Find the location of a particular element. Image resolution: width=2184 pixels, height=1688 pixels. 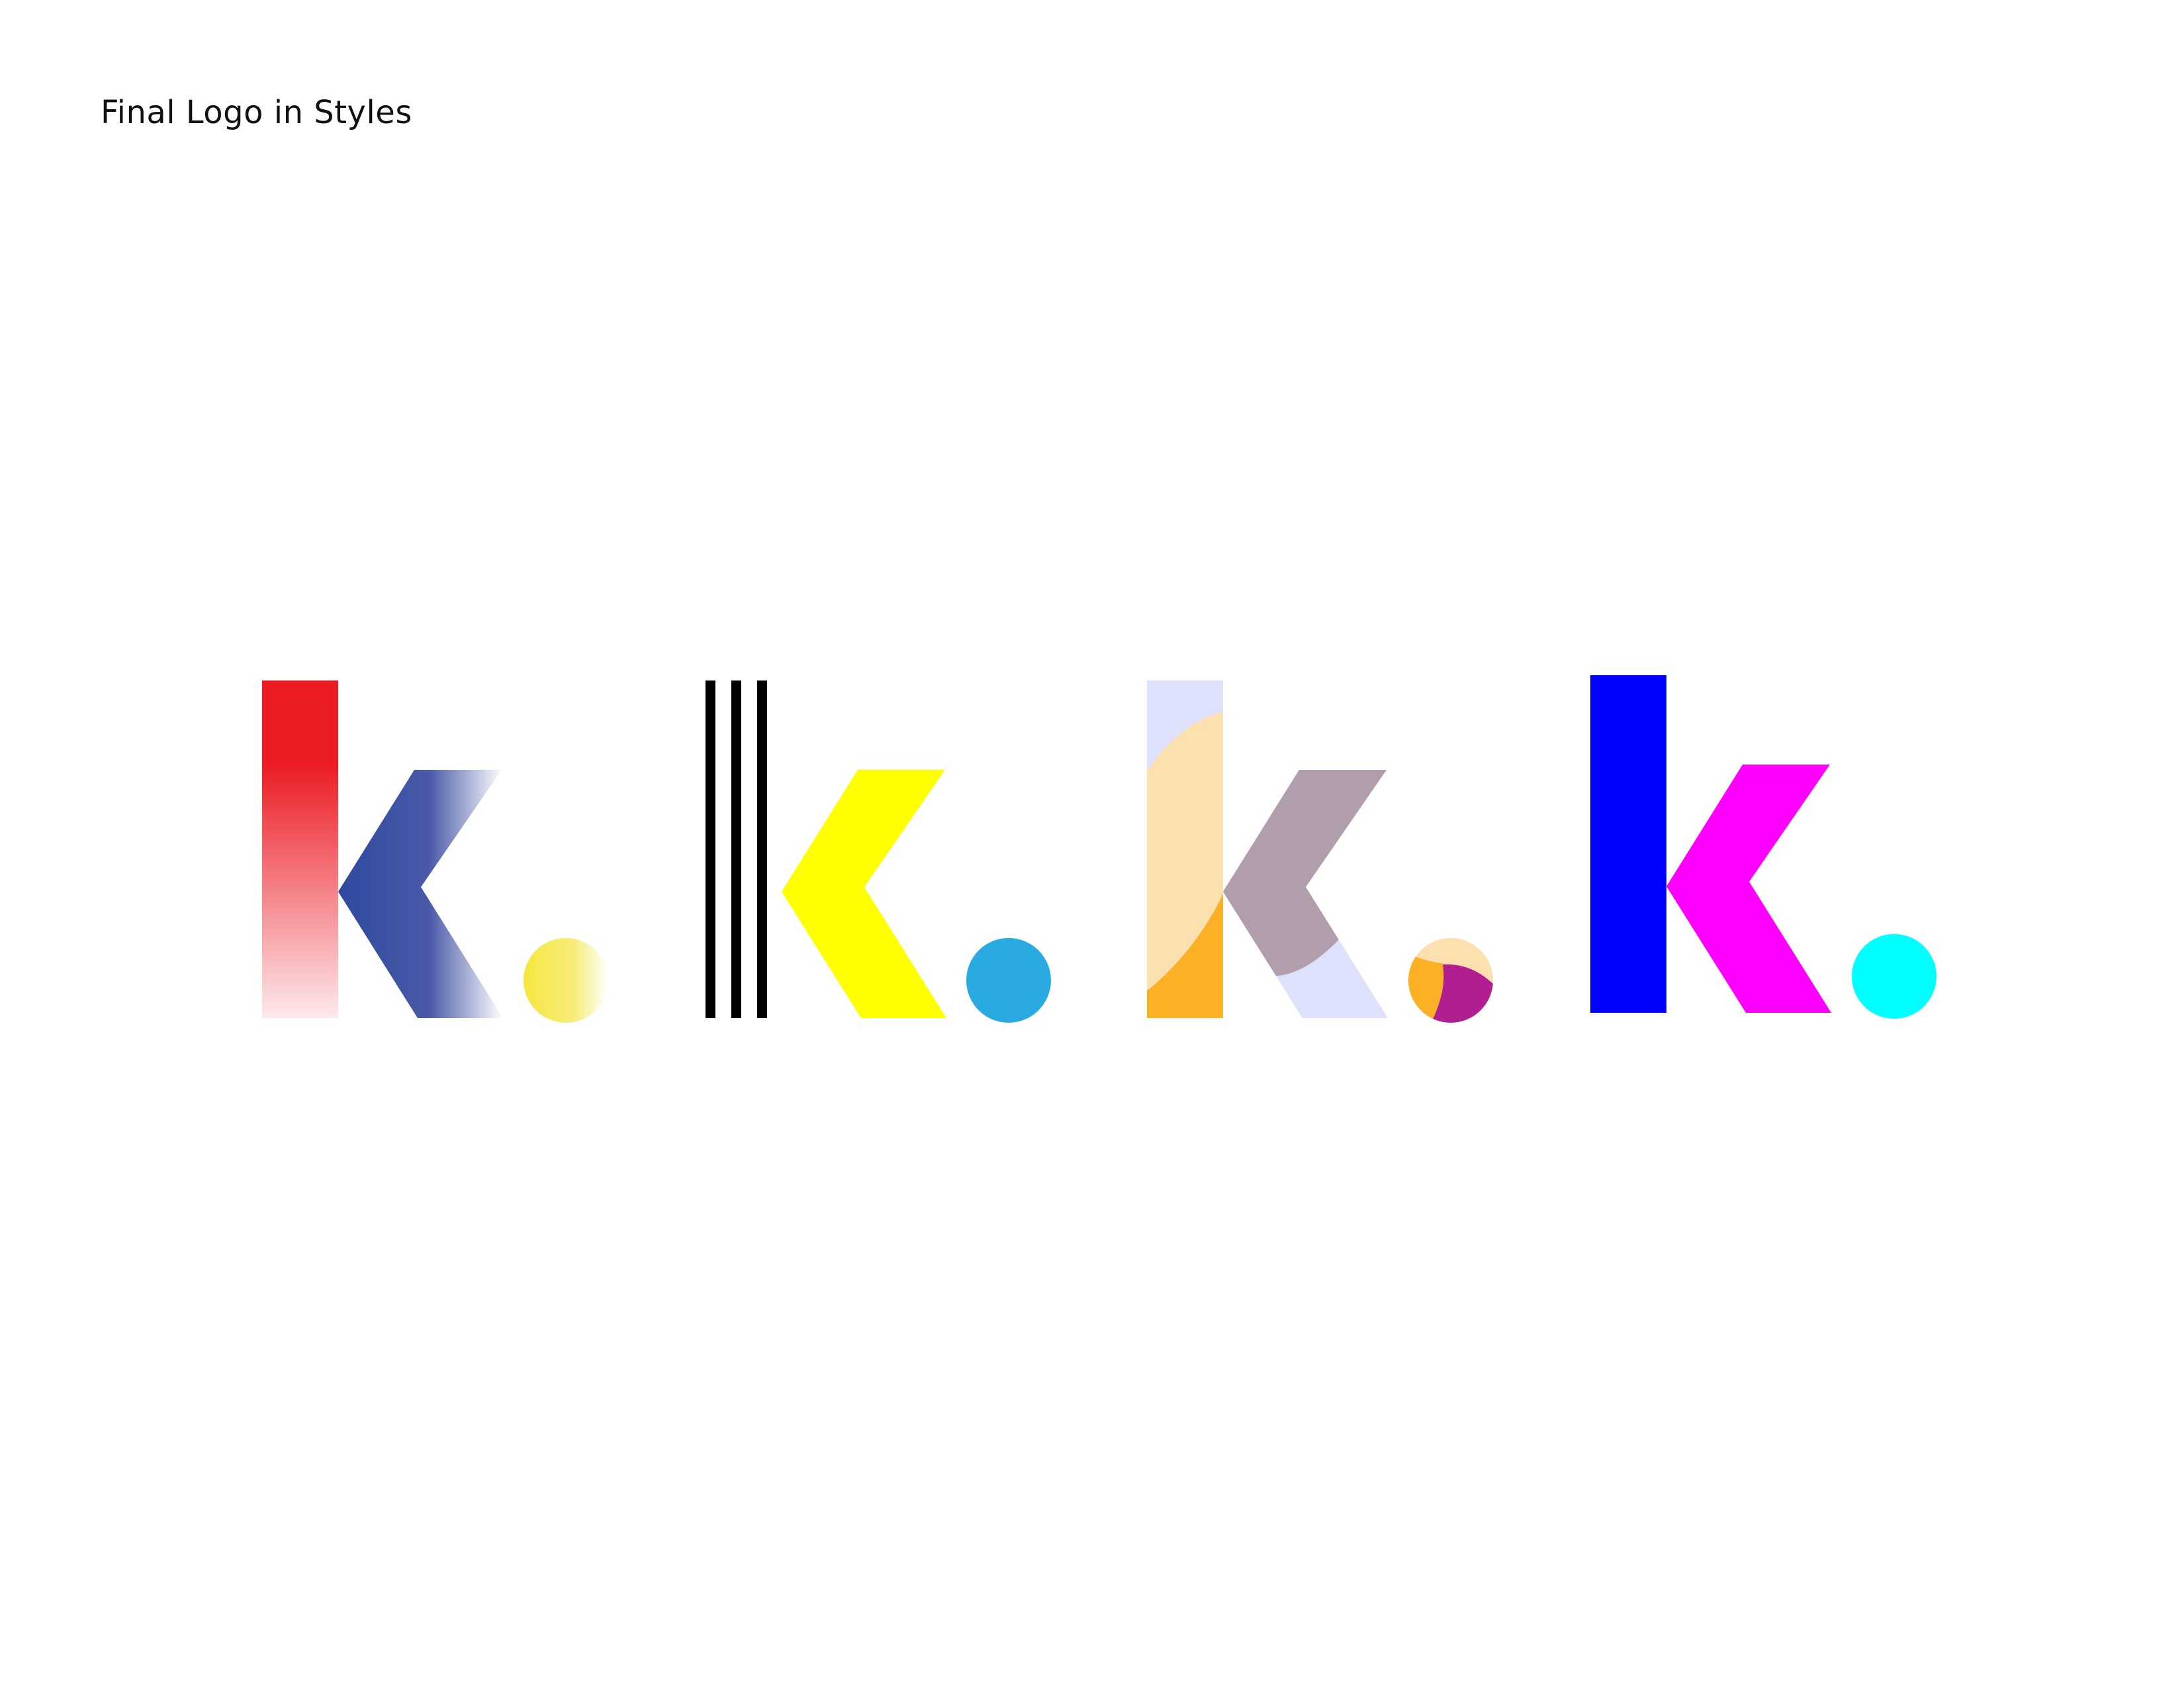

logo-collage-variant is located at coordinates (1320, 851).